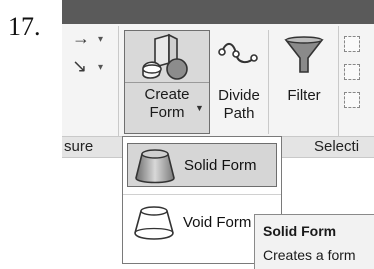 This screenshot has height=269, width=374. I want to click on divide-path-label-line2: Path, so click(239, 113).